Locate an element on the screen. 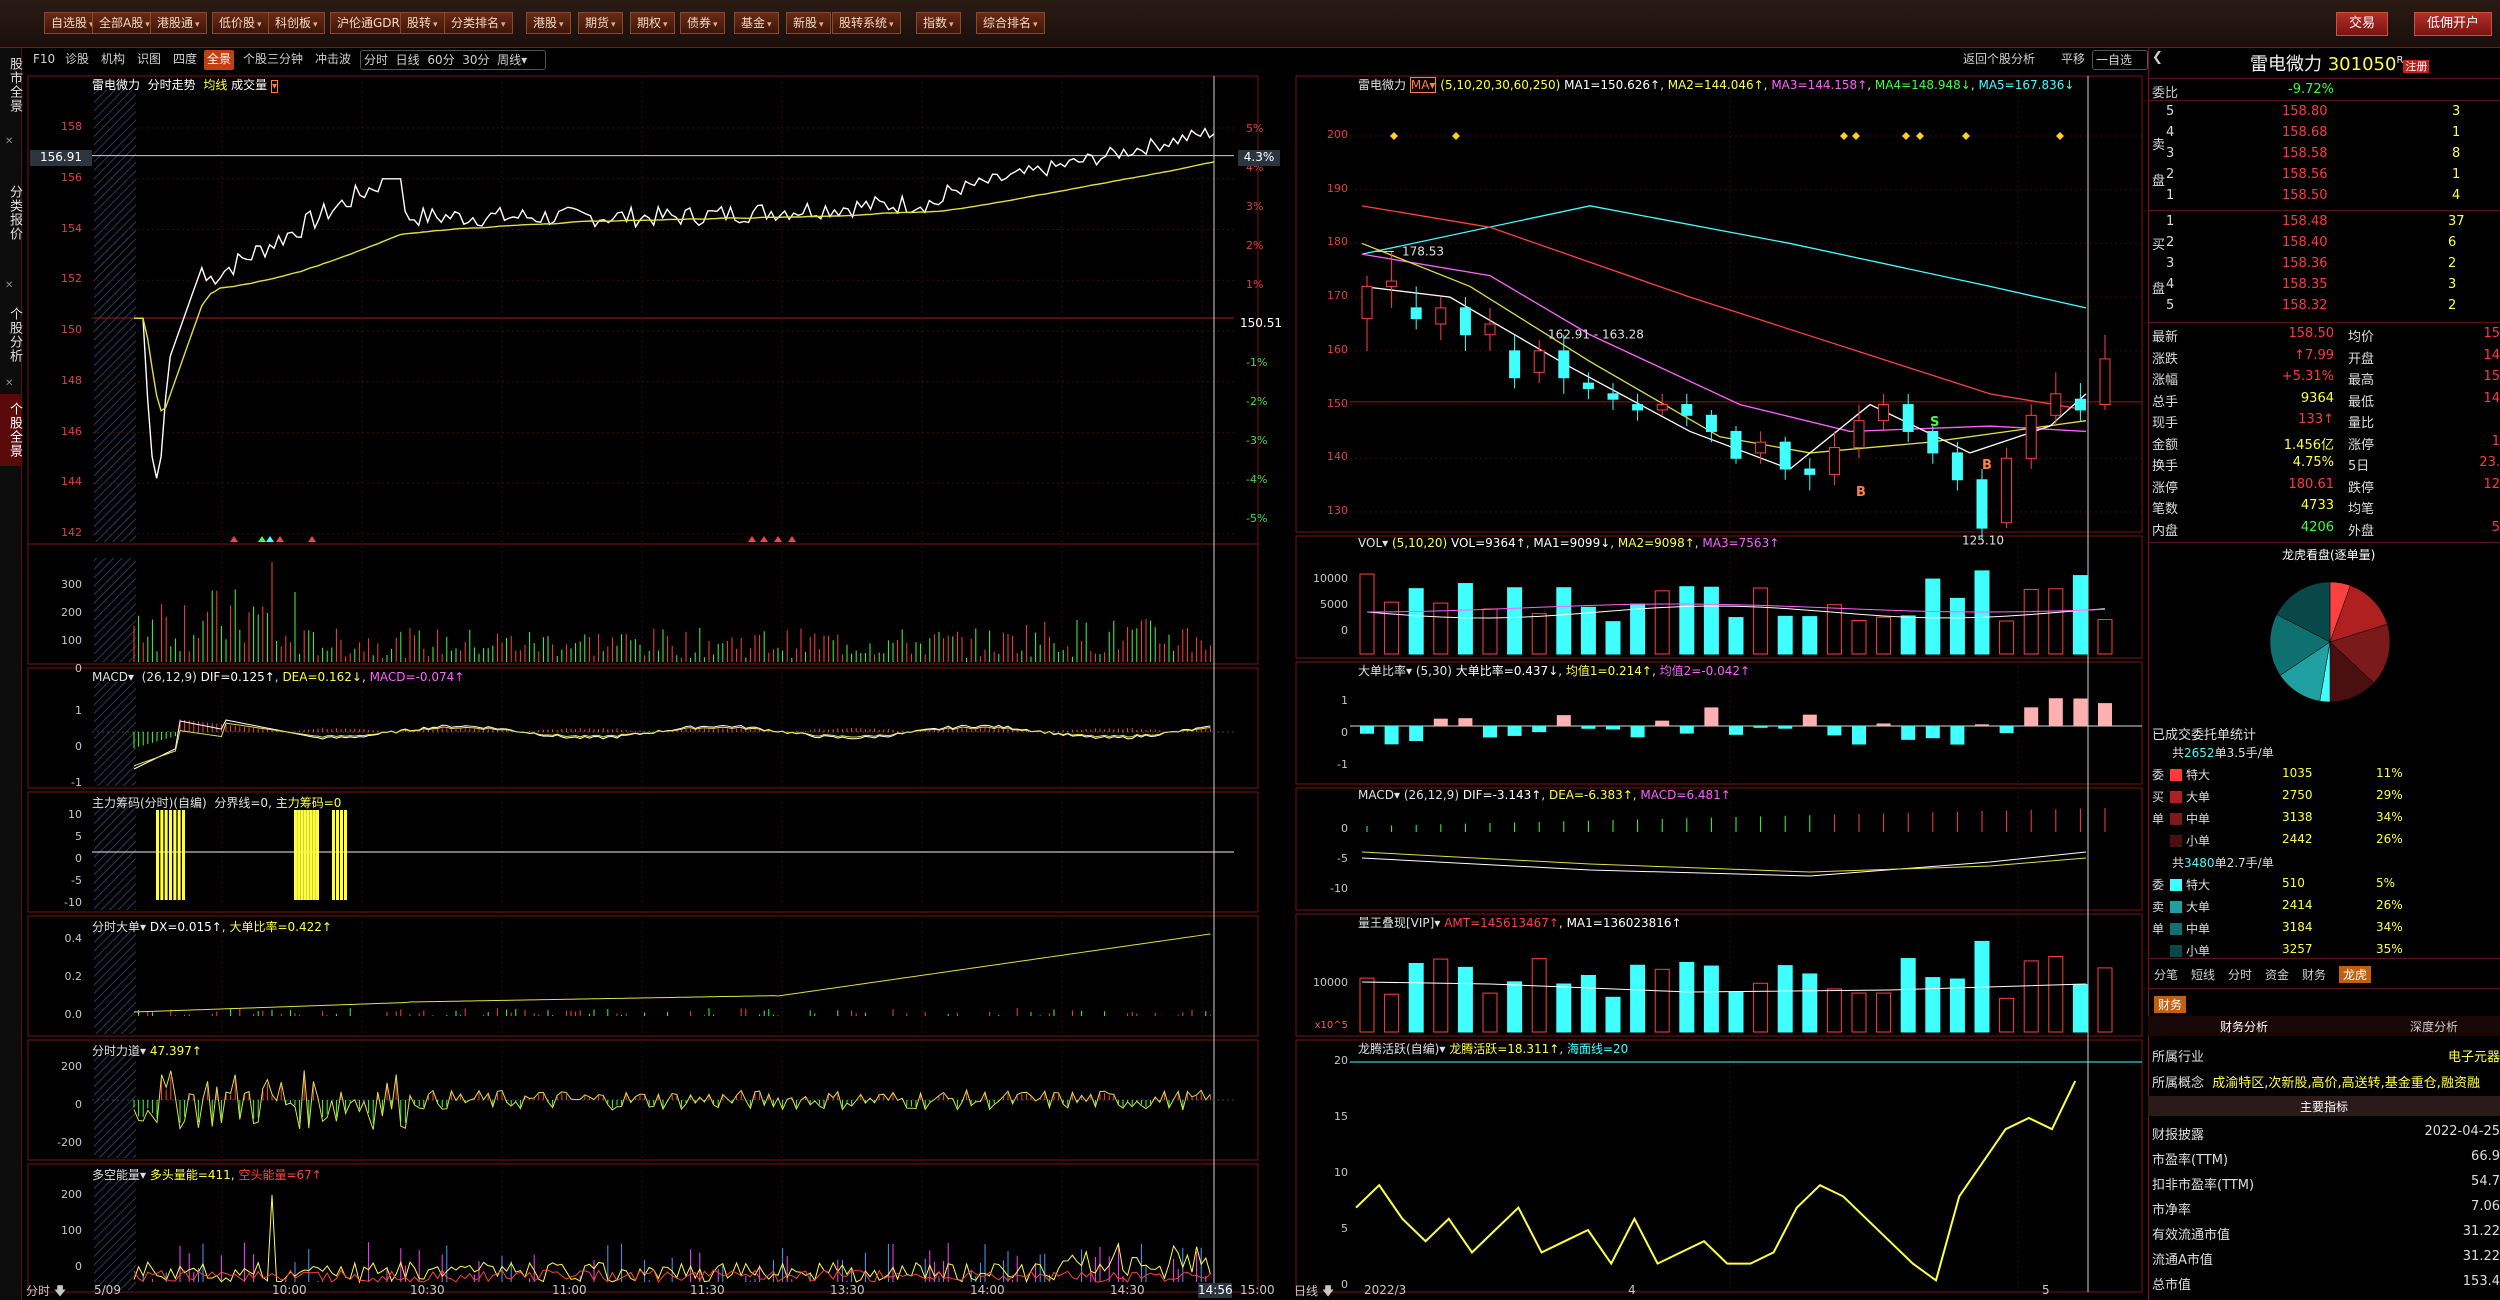 This screenshot has width=2500, height=1300. tab-finance: 财务 is located at coordinates (2170, 1004).